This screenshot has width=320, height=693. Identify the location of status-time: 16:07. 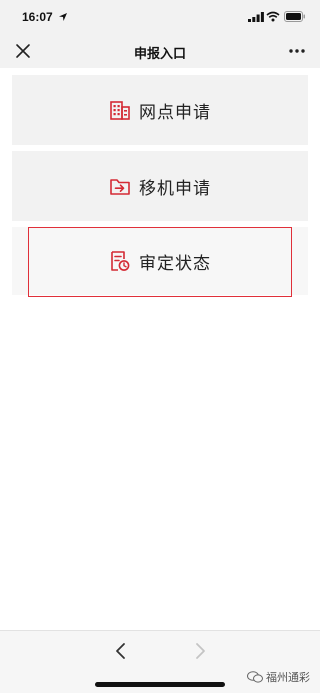
(37, 17).